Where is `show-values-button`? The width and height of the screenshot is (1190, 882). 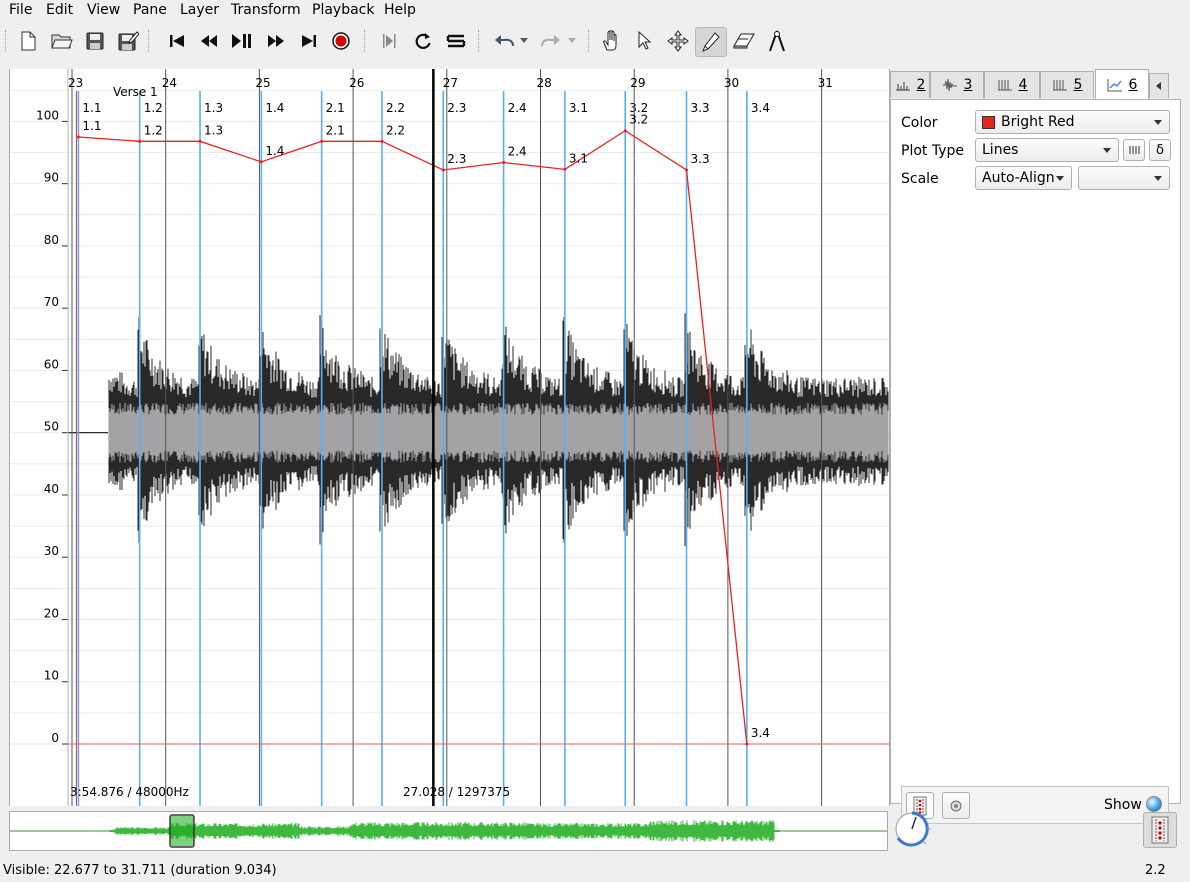
show-values-button is located at coordinates (1134, 150).